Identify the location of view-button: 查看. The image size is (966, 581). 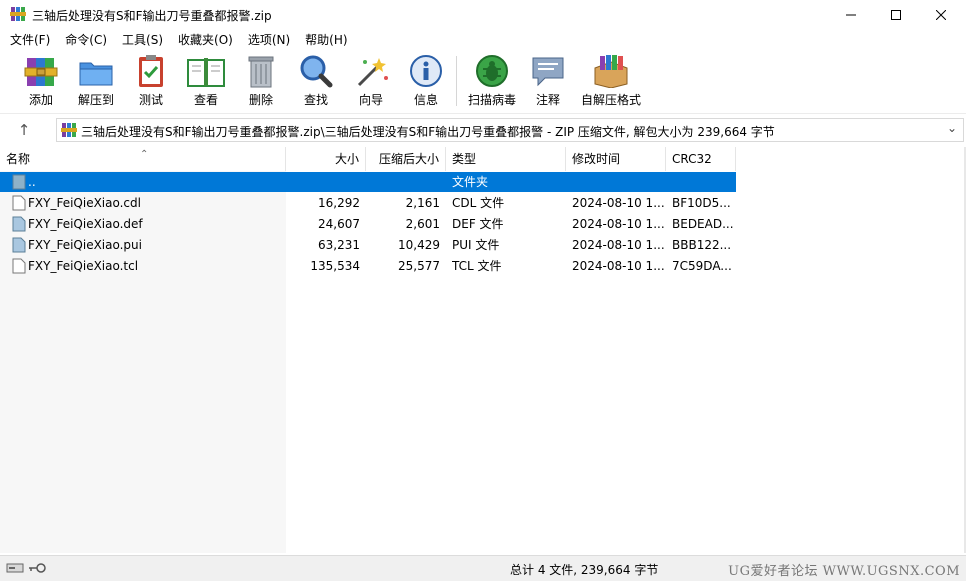
(206, 82).